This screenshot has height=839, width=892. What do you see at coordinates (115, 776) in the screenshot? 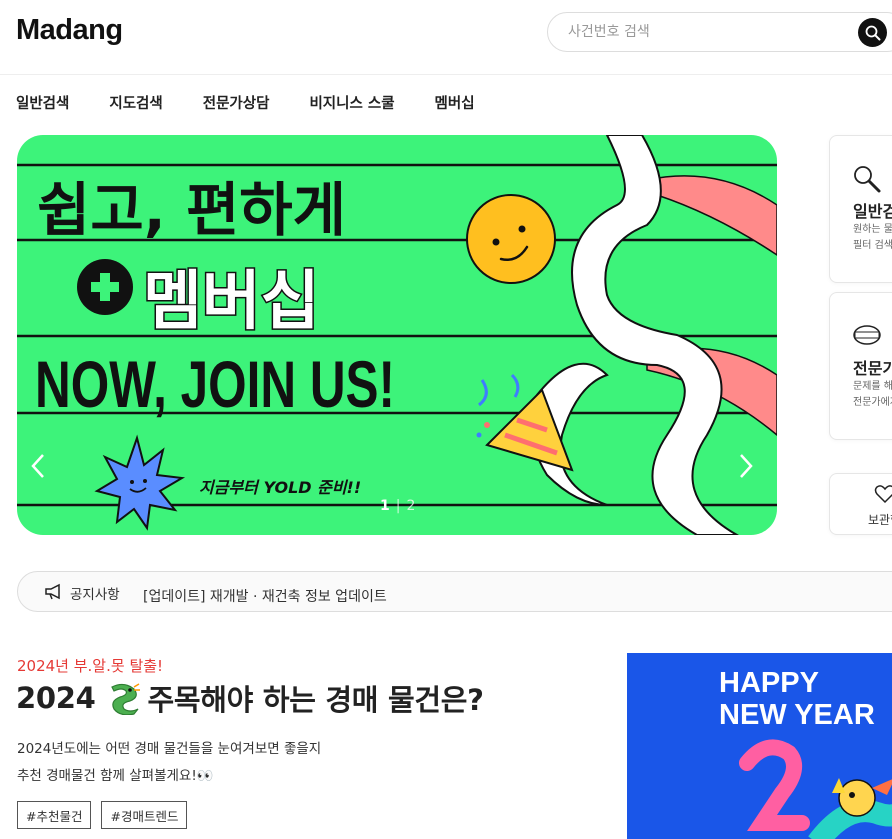
I see `article-desc-line: 추천 경매물건 함께 살펴볼게요!👀` at bounding box center [115, 776].